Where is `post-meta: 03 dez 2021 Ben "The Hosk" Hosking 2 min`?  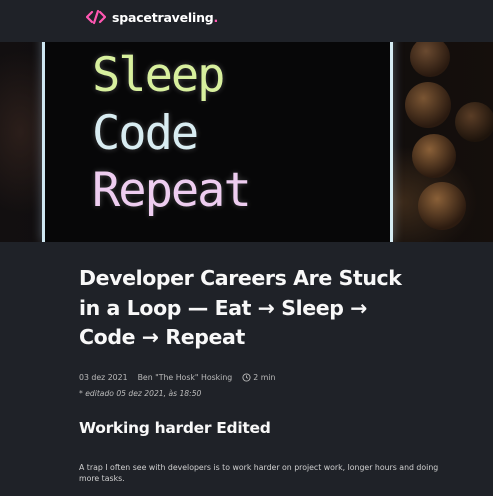
post-meta: 03 dez 2021 Ben "The Hosk" Hosking 2 min is located at coordinates (177, 377).